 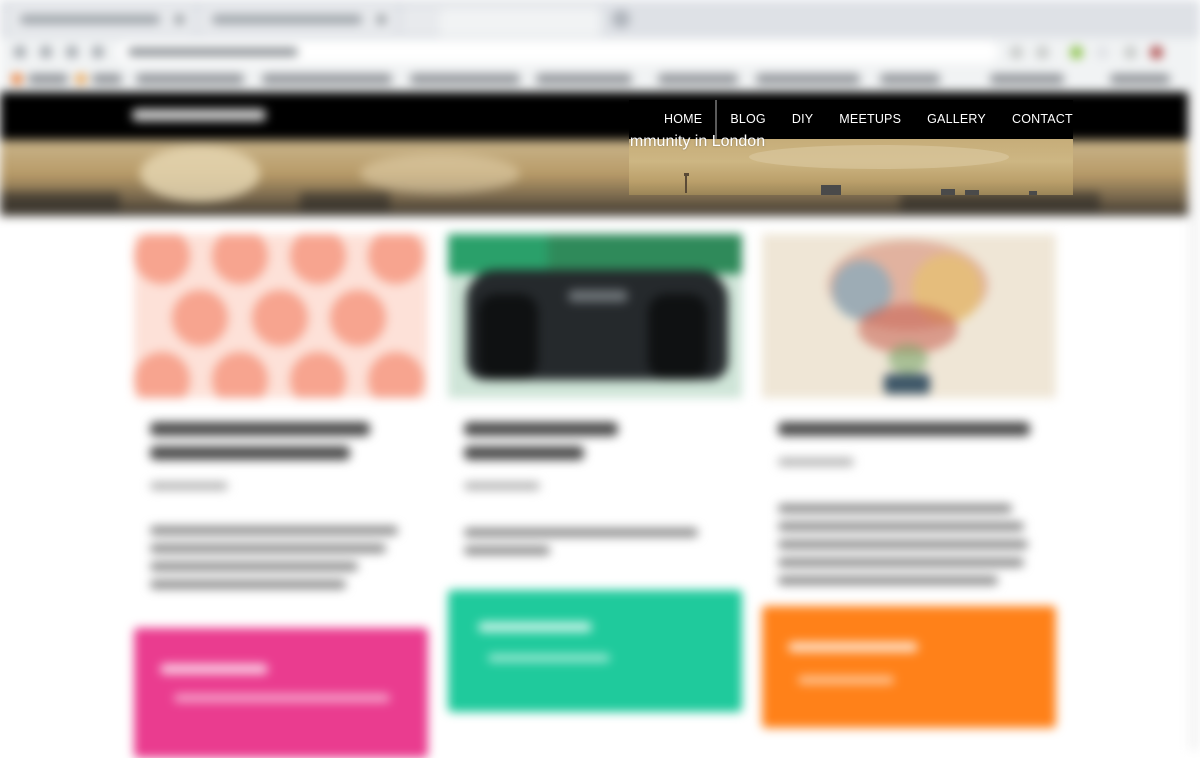 I want to click on hero-tagline: ommunity in London, so click(x=697, y=141).